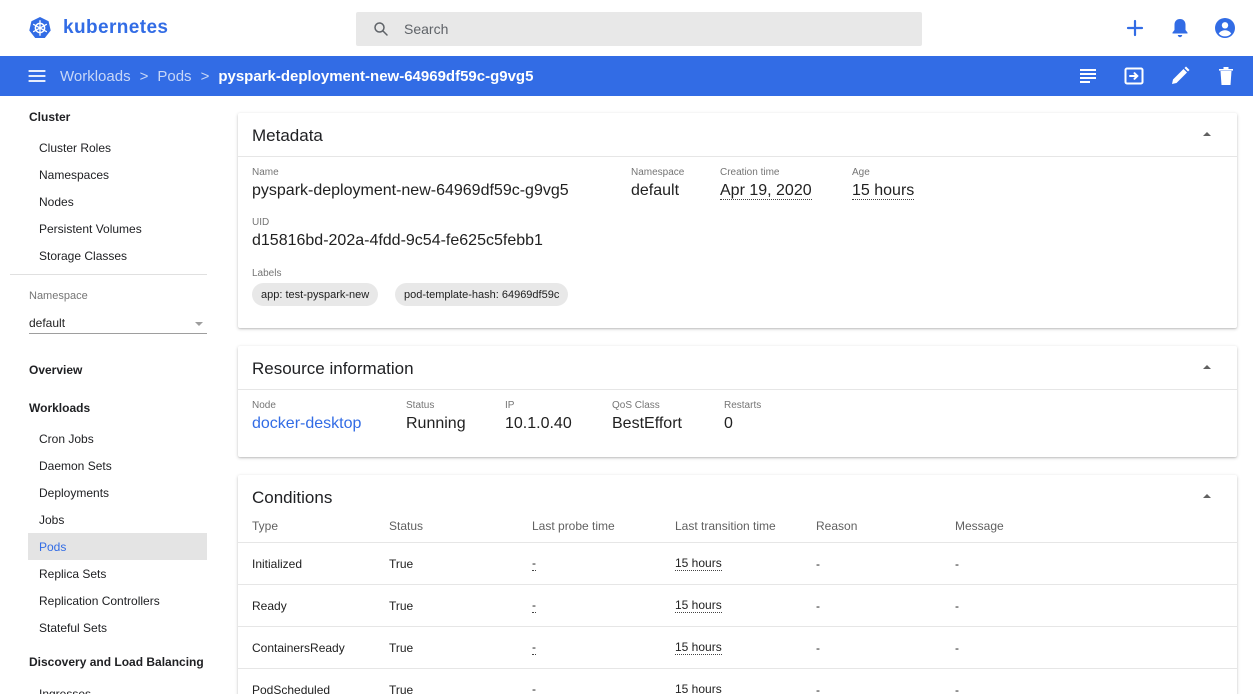 This screenshot has width=1253, height=694. I want to click on resource-card-header: Resource information, so click(737, 368).